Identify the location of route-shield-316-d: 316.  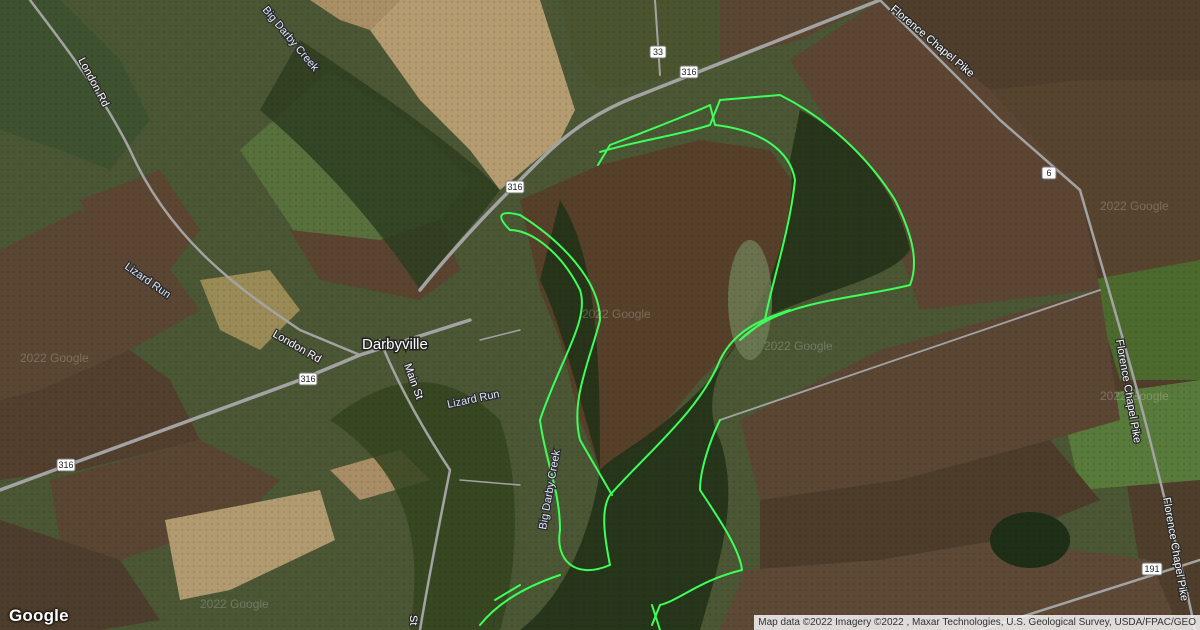
(66, 465).